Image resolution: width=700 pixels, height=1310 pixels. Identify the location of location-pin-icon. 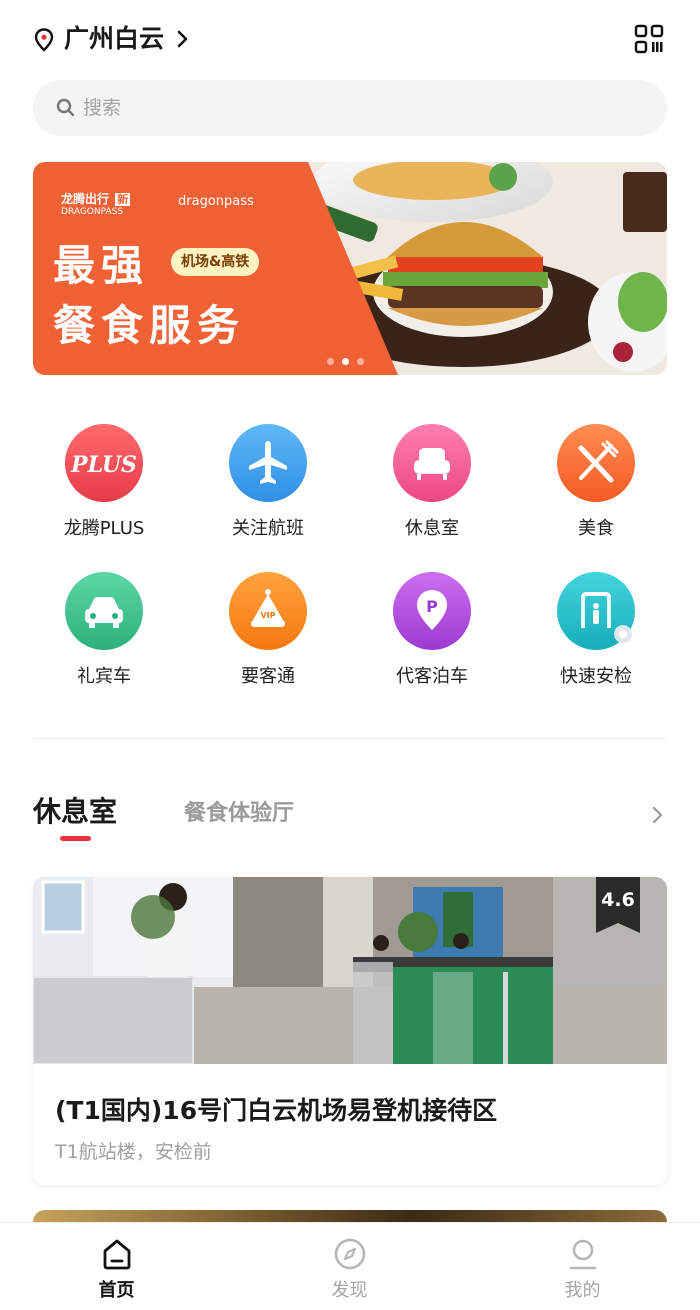
(44, 40).